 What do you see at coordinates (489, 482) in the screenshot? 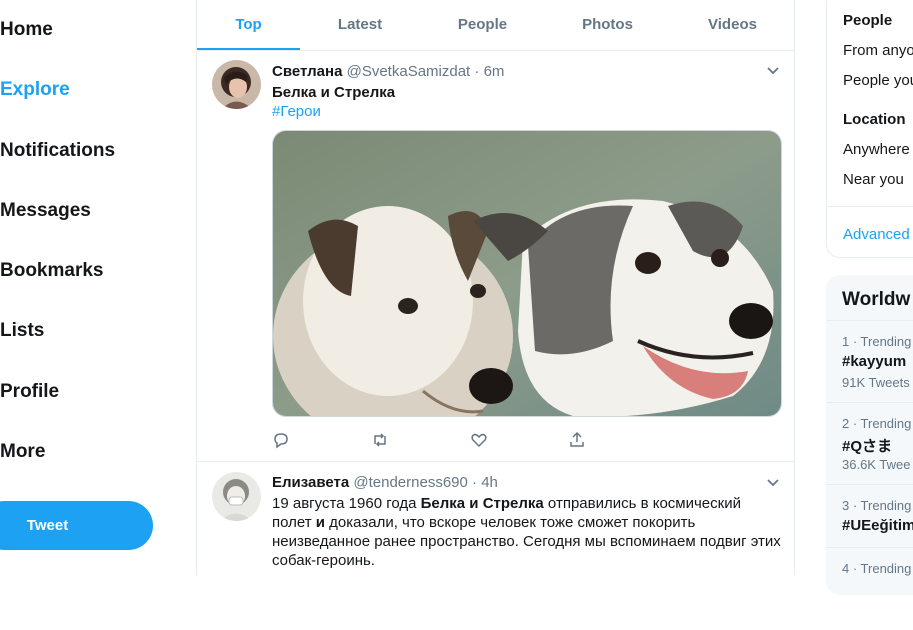
I see `tweet-time: 4h` at bounding box center [489, 482].